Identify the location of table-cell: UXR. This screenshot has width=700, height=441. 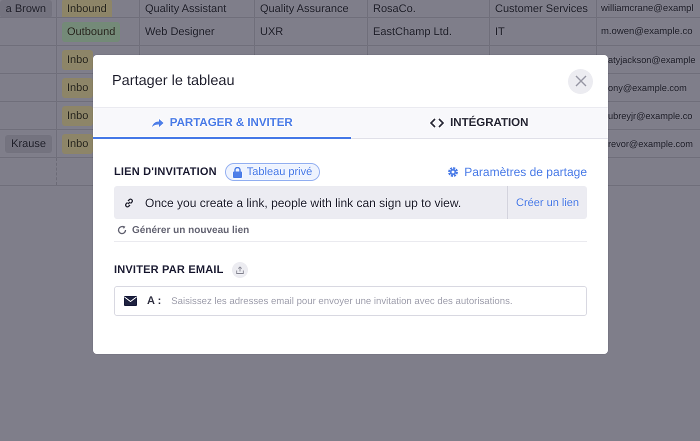
(272, 32).